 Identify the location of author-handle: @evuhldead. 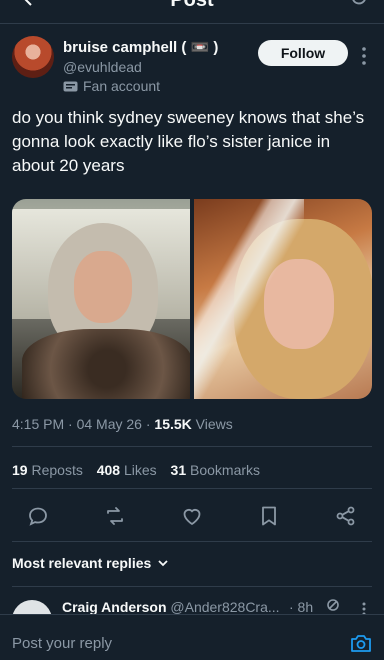
(140, 67).